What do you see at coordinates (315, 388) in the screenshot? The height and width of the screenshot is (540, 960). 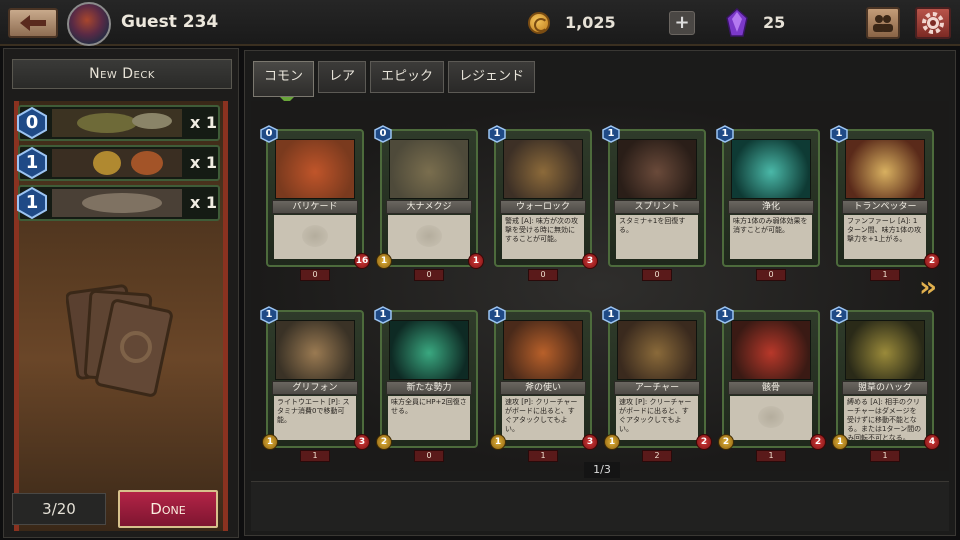 I see `card-name: グリフォン` at bounding box center [315, 388].